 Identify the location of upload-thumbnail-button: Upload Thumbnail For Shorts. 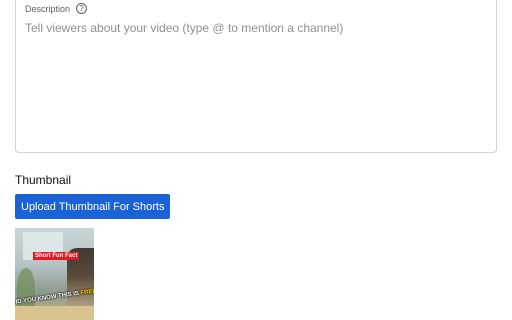
(93, 206).